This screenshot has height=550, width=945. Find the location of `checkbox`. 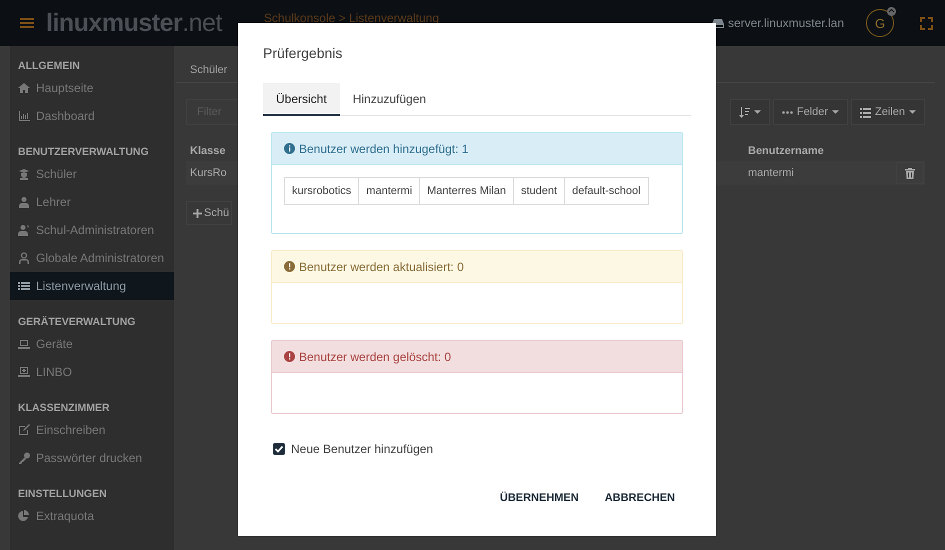

checkbox is located at coordinates (279, 449).